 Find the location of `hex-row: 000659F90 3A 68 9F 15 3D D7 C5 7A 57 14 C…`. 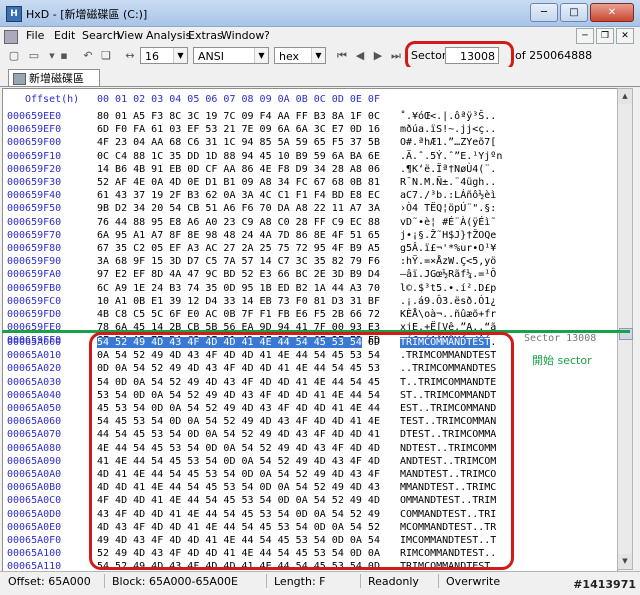

hex-row: 000659F90 3A 68 9F 15 3D D7 C5 7A 57 14 C… is located at coordinates (310, 261).